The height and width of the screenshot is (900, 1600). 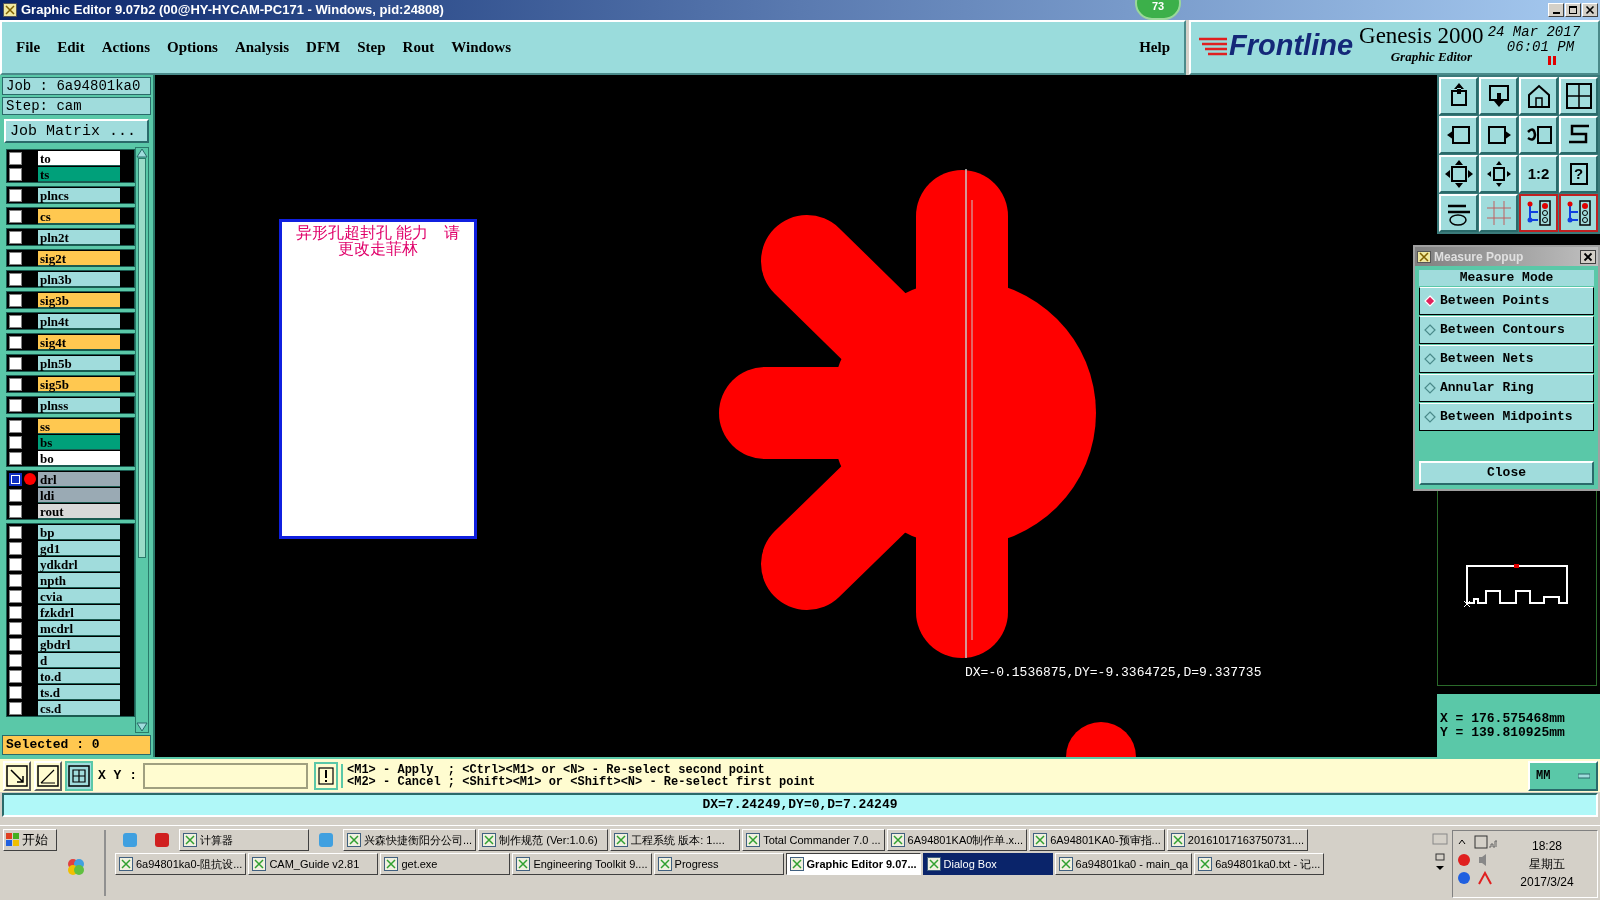 What do you see at coordinates (79, 442) in the screenshot?
I see `layer-name: bs` at bounding box center [79, 442].